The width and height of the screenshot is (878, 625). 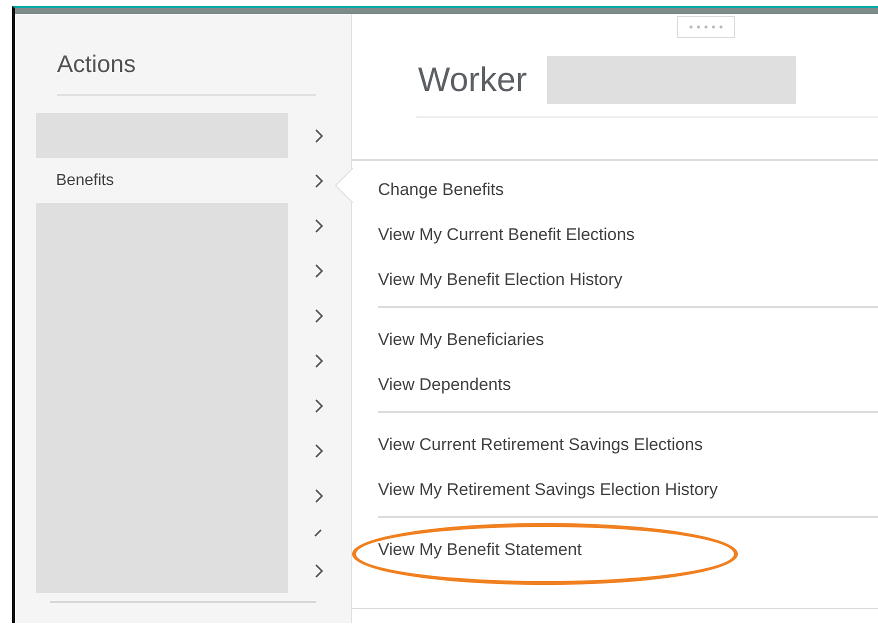 I want to click on menu-item: View My Benefit Election History, so click(x=500, y=280).